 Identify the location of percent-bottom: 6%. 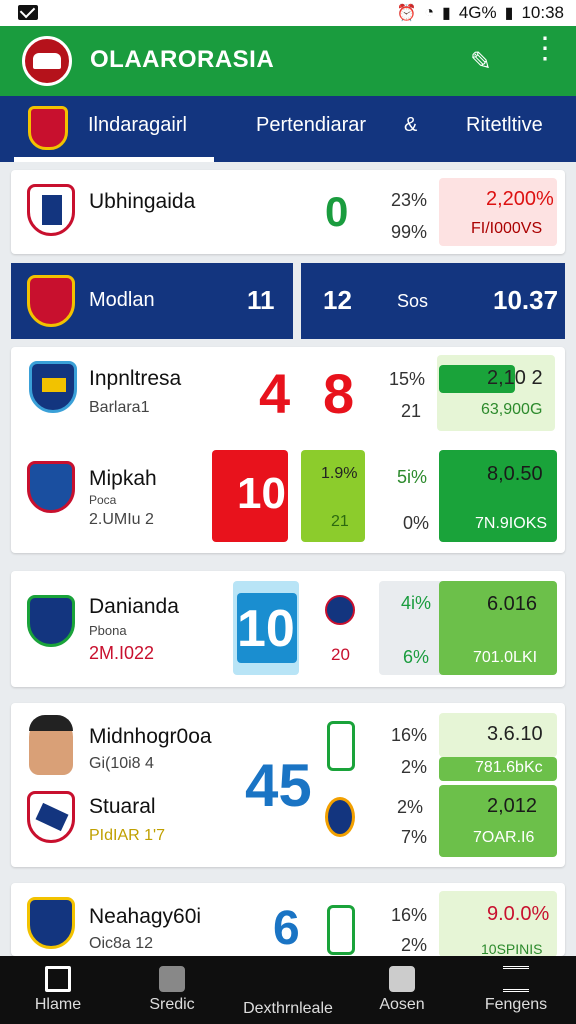
(416, 657).